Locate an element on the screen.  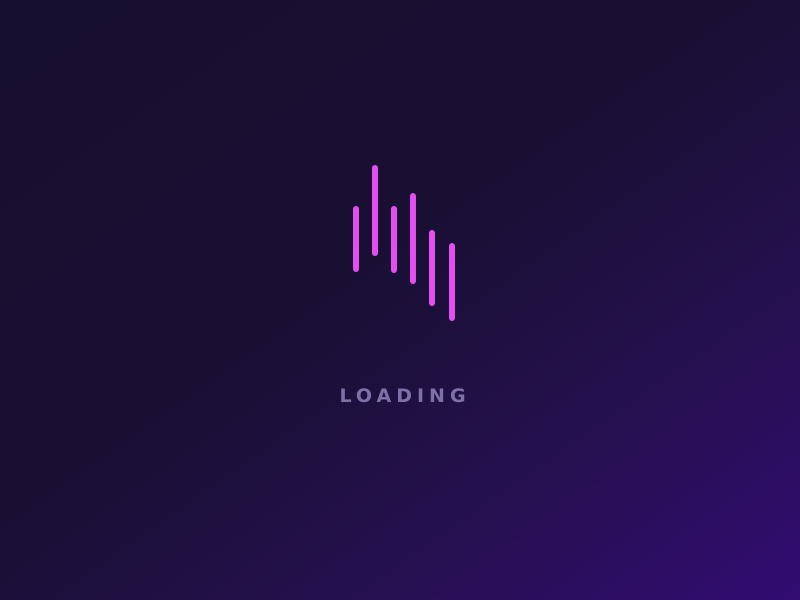
loading-label: LOADING is located at coordinates (405, 396).